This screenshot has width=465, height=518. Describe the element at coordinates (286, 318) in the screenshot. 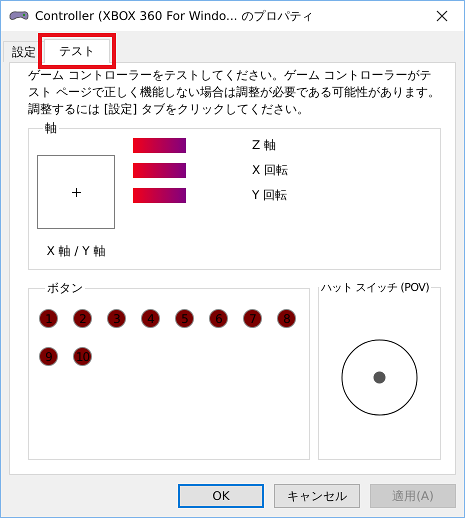

I see `button-indicator: 8` at that location.